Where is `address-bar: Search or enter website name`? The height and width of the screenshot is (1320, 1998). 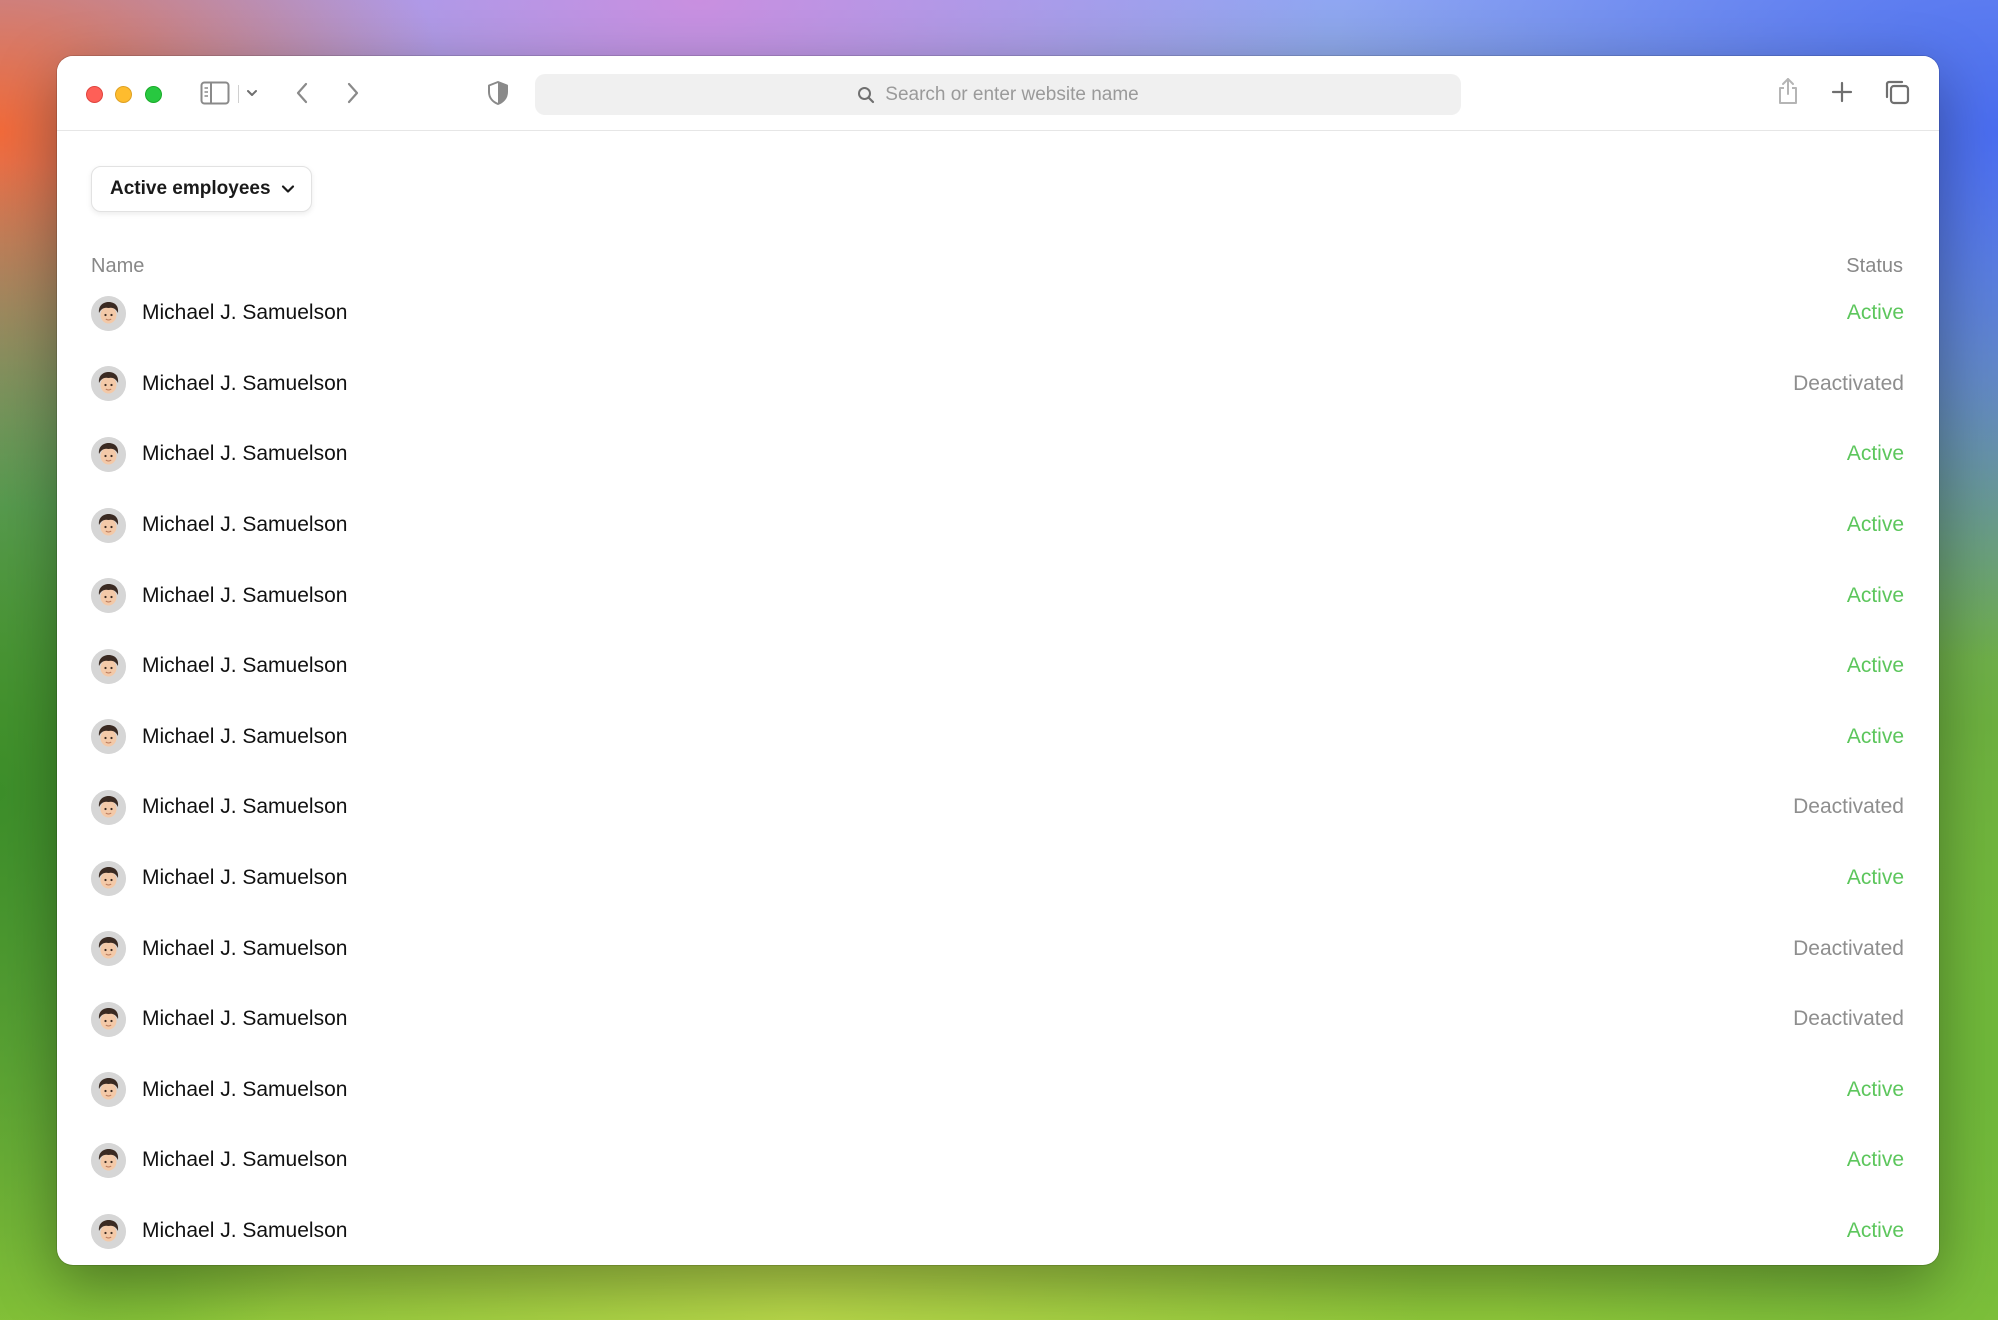
address-bar: Search or enter website name is located at coordinates (998, 94).